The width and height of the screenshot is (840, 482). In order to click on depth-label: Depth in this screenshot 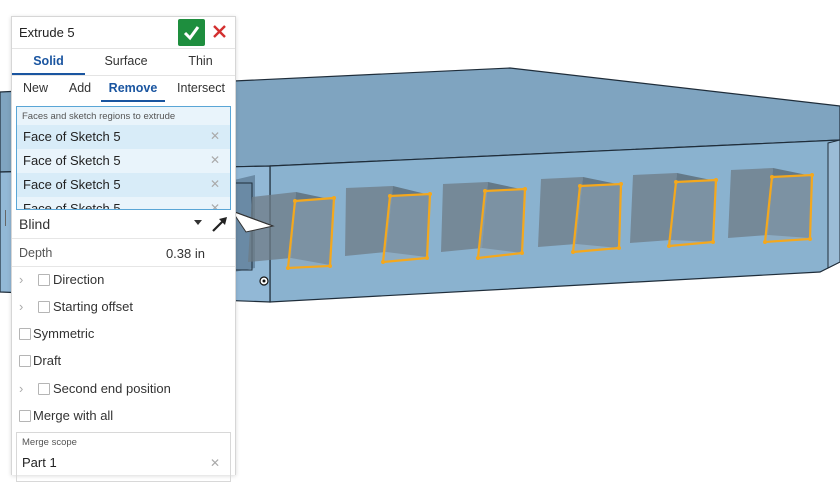, I will do `click(36, 253)`.